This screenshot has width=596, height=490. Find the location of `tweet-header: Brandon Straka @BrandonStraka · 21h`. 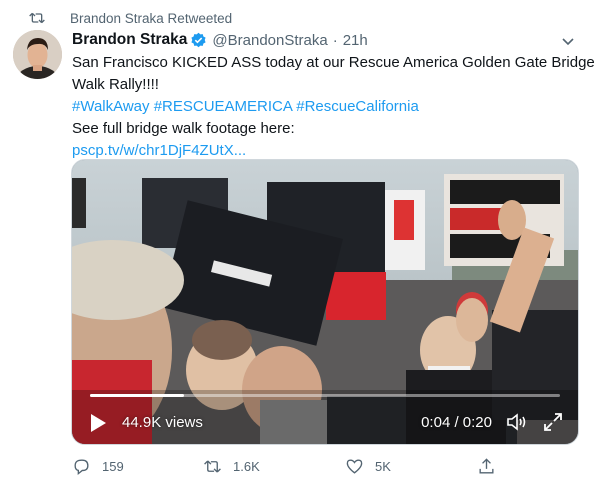

tweet-header: Brandon Straka @BrandonStraka · 21h is located at coordinates (324, 40).